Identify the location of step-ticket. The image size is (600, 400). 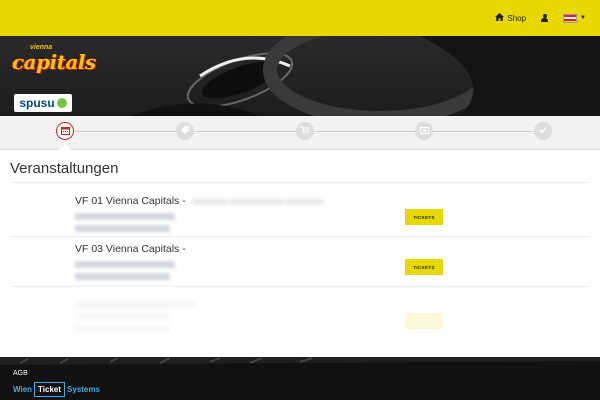
(424, 131).